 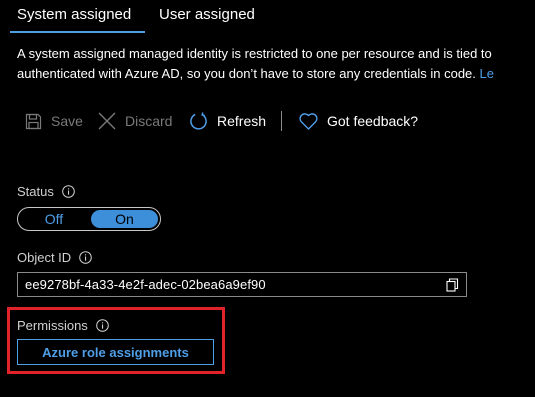 What do you see at coordinates (149, 121) in the screenshot?
I see `discard-label: Discard` at bounding box center [149, 121].